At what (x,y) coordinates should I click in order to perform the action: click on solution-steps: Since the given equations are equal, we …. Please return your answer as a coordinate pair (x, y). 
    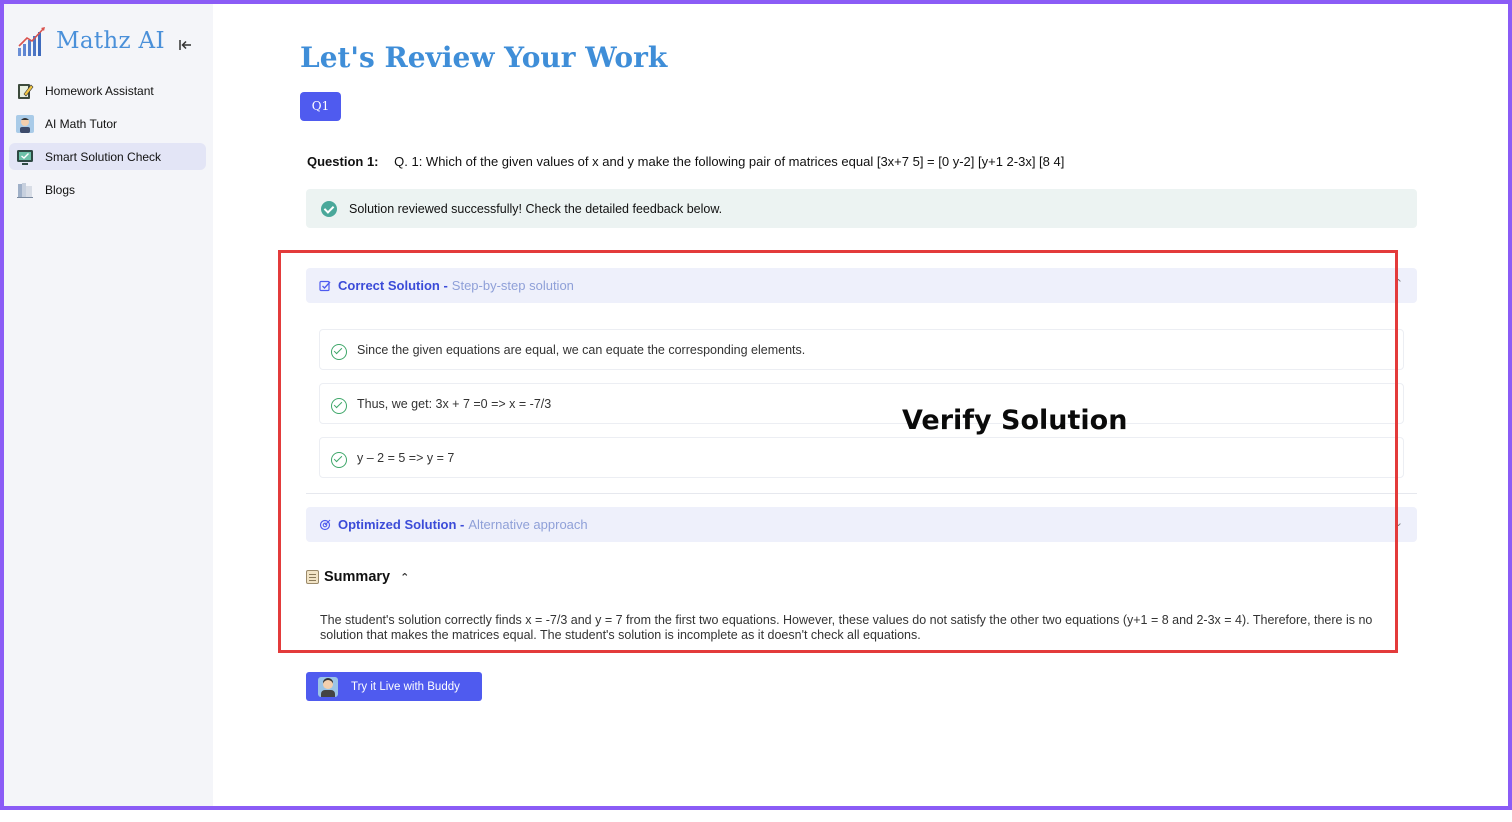
    Looking at the image, I should click on (861, 410).